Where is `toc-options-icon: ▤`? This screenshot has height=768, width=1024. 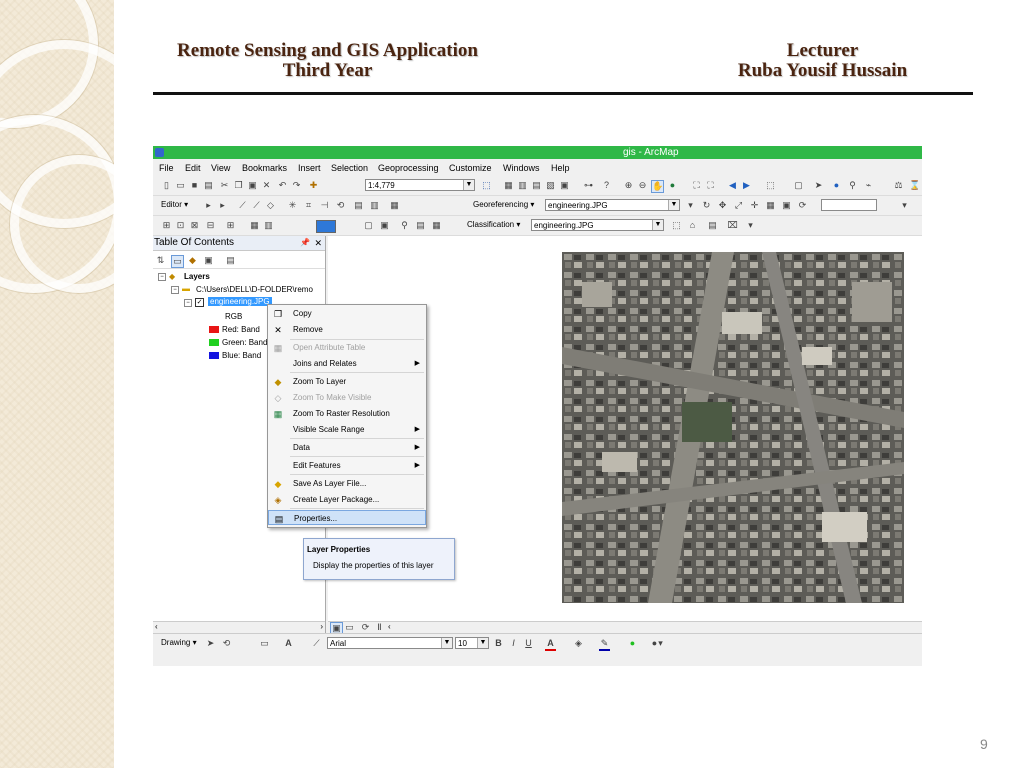 toc-options-icon: ▤ is located at coordinates (230, 260).